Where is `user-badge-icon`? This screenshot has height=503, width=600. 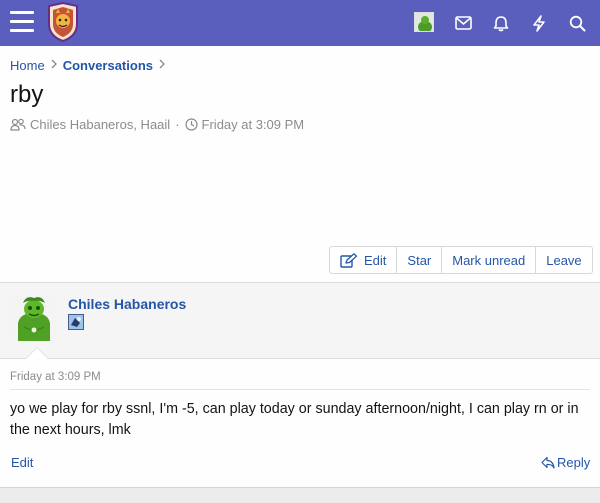
user-badge-icon is located at coordinates (76, 322).